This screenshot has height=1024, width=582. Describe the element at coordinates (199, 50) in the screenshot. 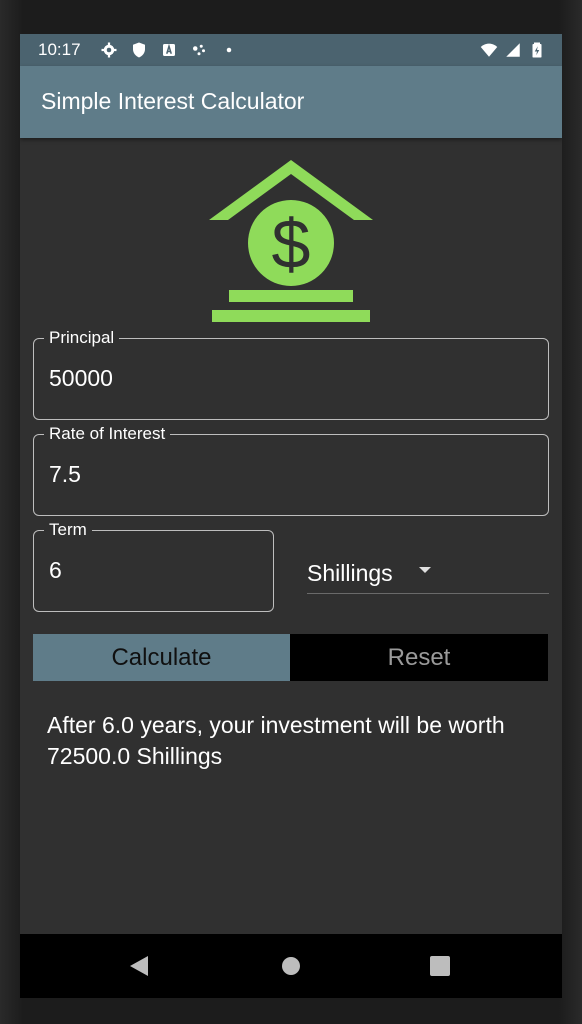

I see `dots-icon` at that location.